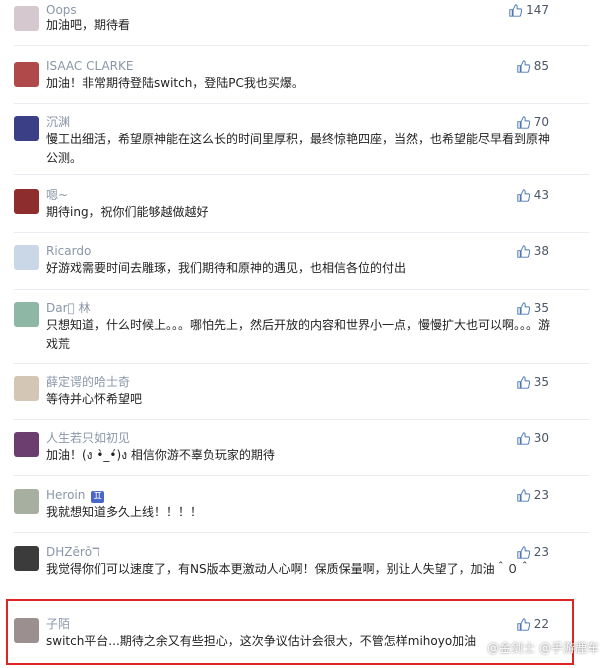 This screenshot has height=668, width=609. What do you see at coordinates (58, 122) in the screenshot?
I see `commenter-name: 沉渊` at bounding box center [58, 122].